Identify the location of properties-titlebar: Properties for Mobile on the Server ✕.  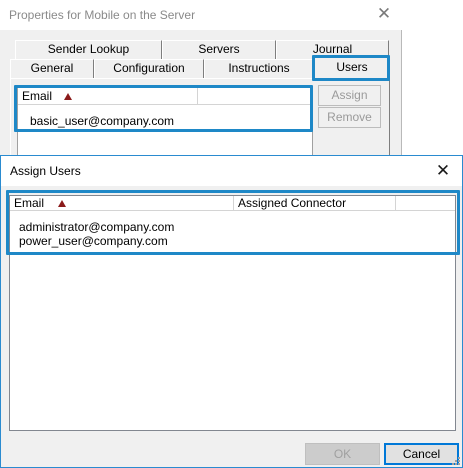
(201, 15).